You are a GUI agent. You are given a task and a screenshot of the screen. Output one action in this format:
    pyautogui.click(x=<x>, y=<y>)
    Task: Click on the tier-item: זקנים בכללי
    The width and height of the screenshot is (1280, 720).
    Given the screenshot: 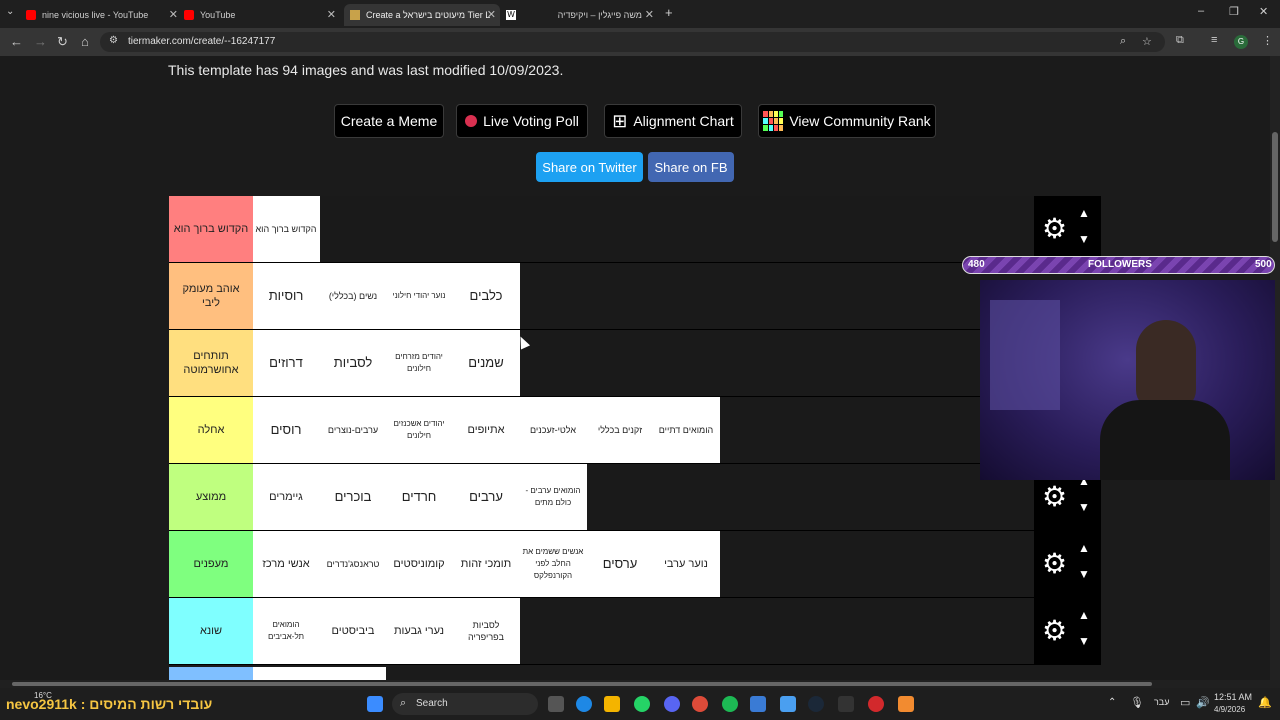 What is the action you would take?
    pyautogui.click(x=620, y=430)
    